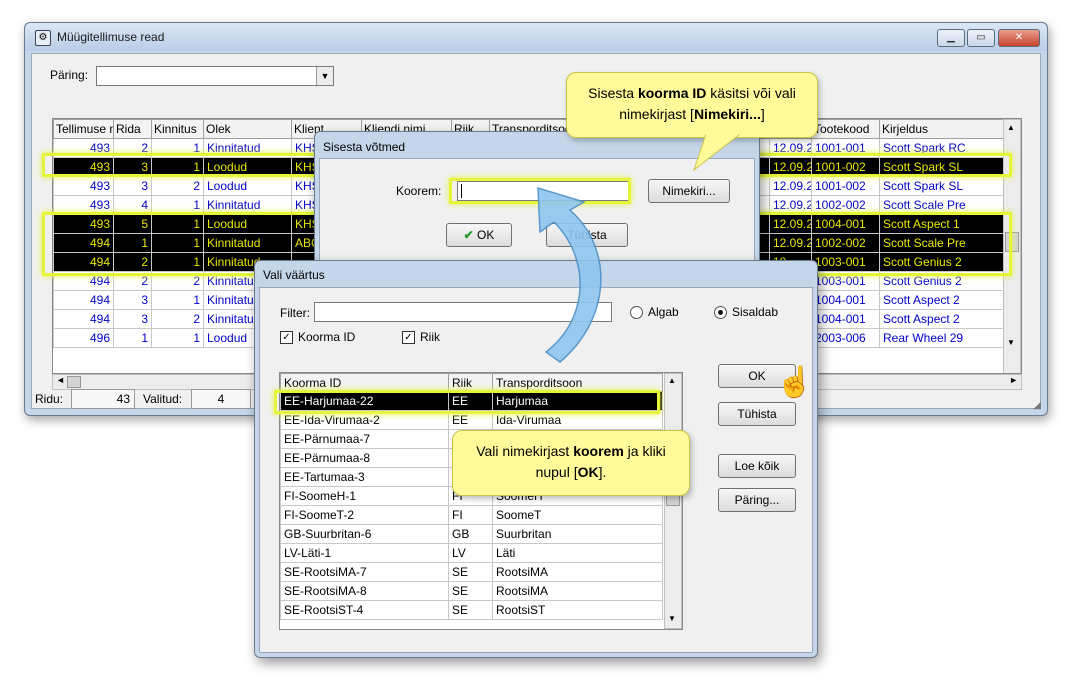 The width and height of the screenshot is (1070, 682). Describe the element at coordinates (294, 275) in the screenshot. I see `dialog-title: Vali väärtus` at that location.